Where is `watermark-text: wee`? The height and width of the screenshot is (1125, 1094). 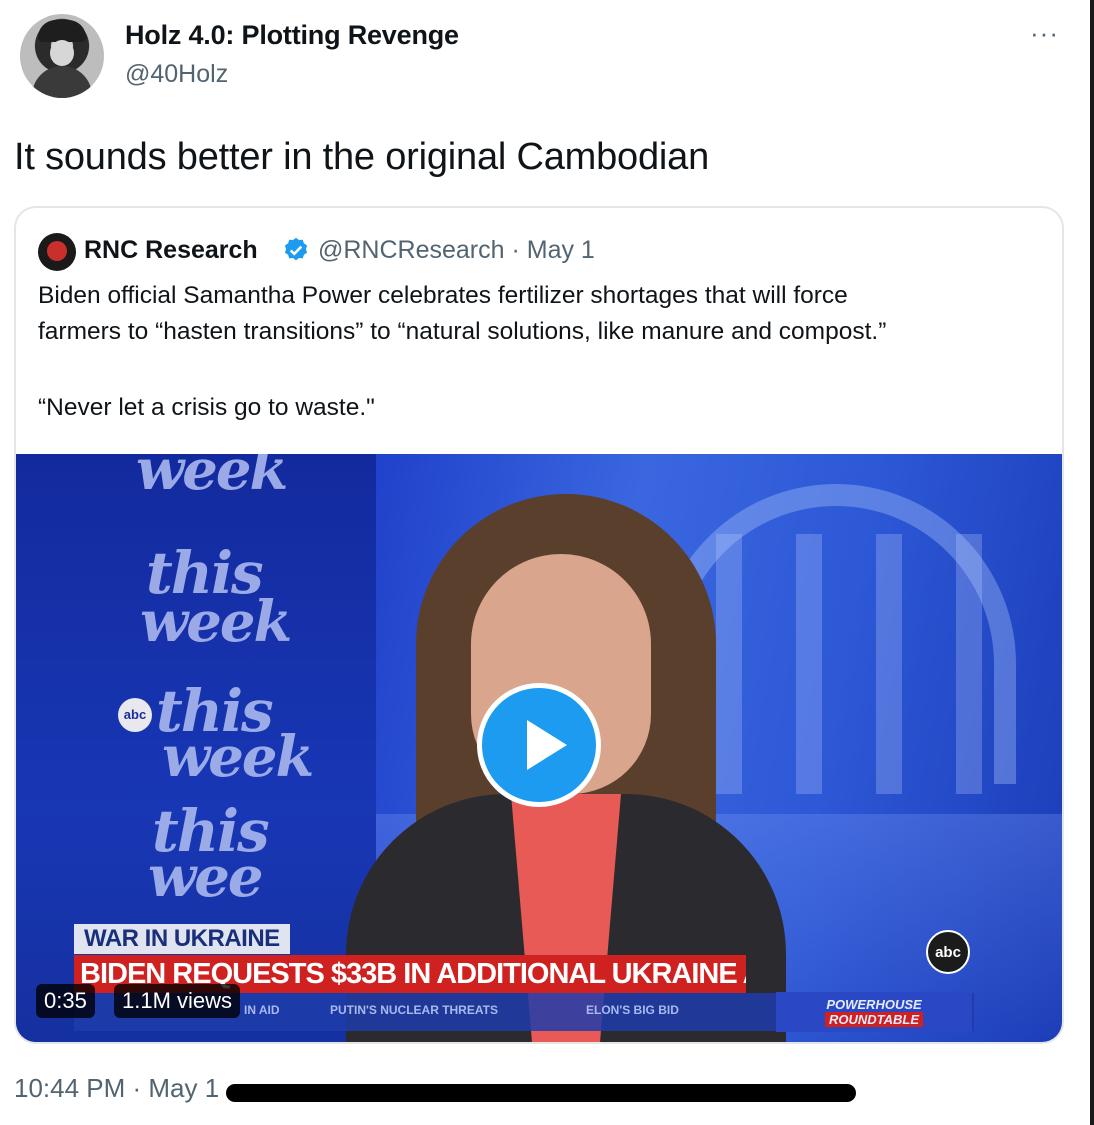
watermark-text: wee is located at coordinates (205, 877).